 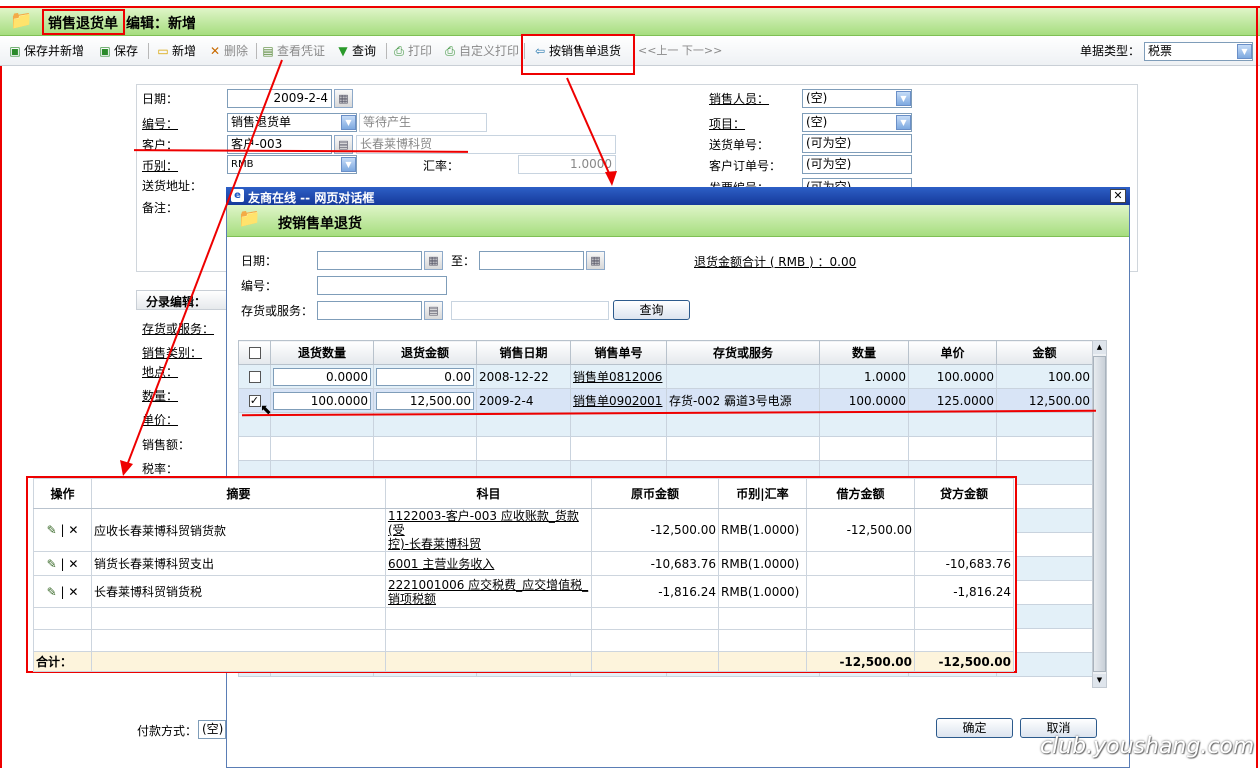 What do you see at coordinates (204, 264) in the screenshot?
I see `arrow-to-voucher` at bounding box center [204, 264].